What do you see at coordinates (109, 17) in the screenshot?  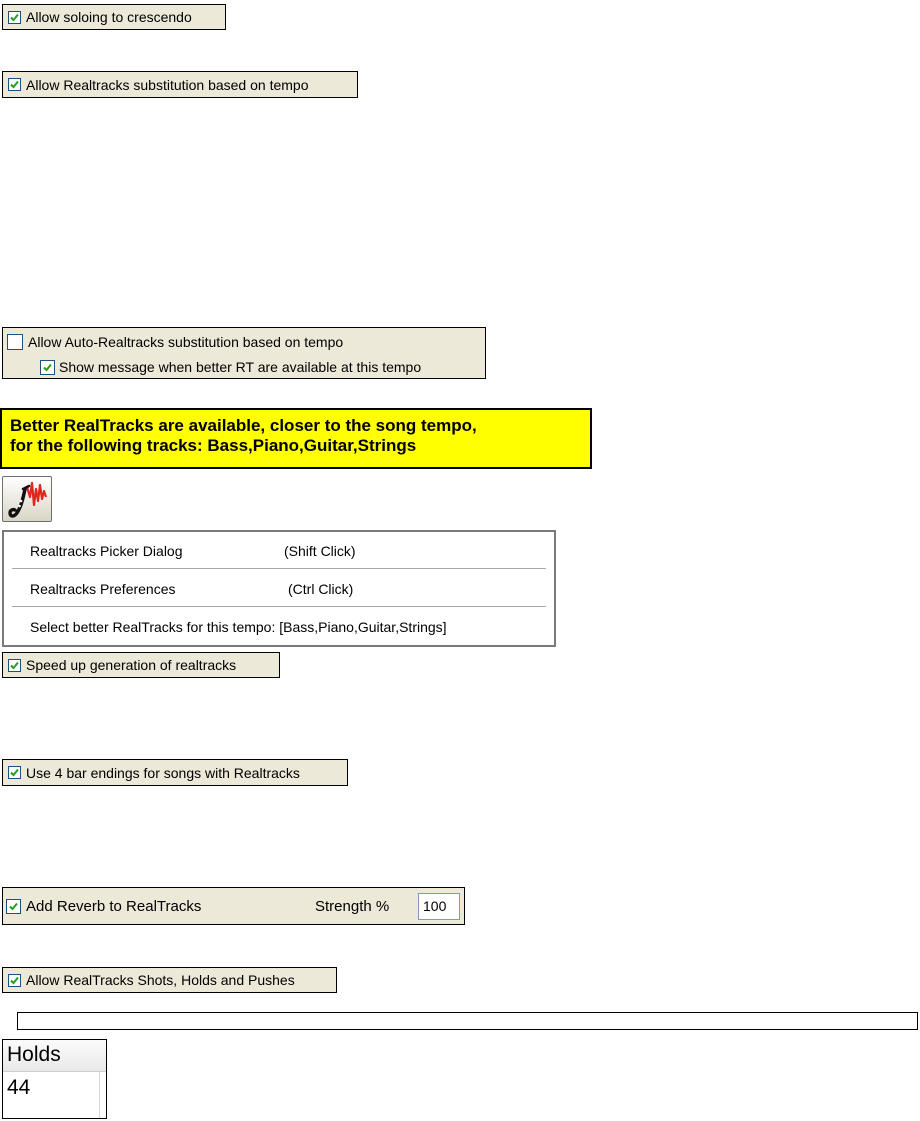 I see `soloing-crescendo-label: Allow soloing to crescendo` at bounding box center [109, 17].